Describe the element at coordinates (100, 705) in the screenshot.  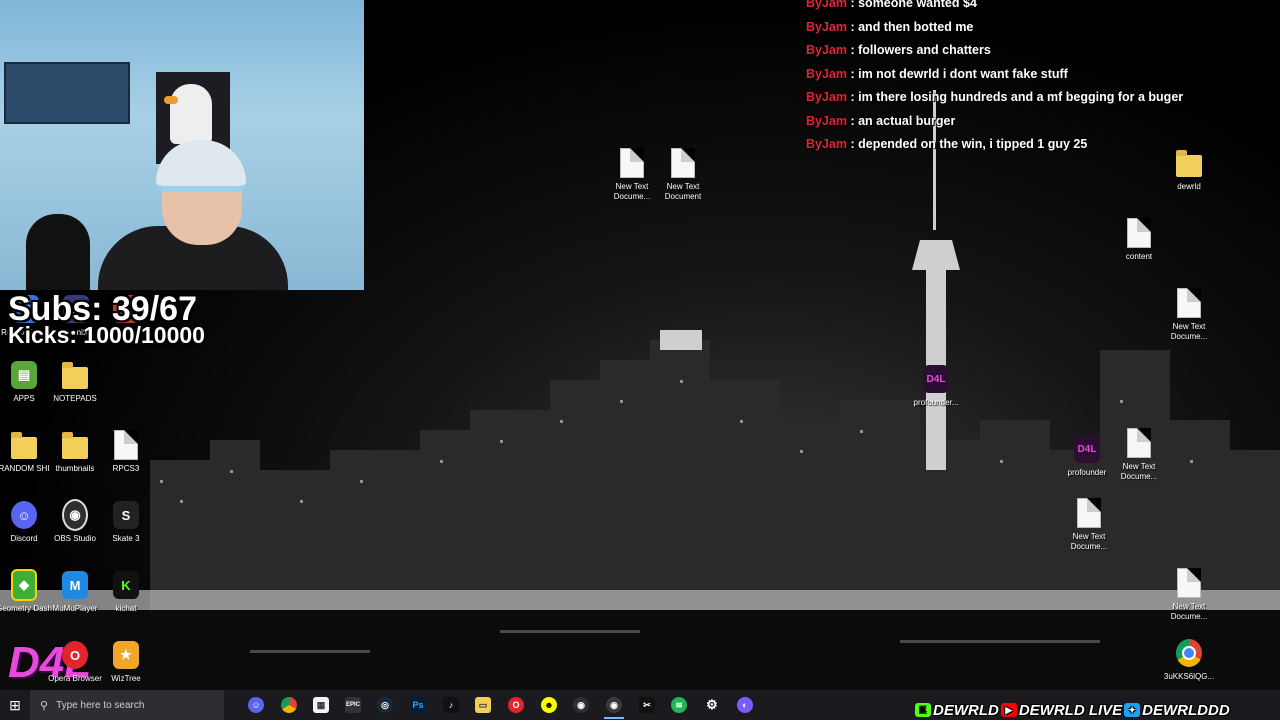
I see `search-placeholder: Type here to search` at that location.